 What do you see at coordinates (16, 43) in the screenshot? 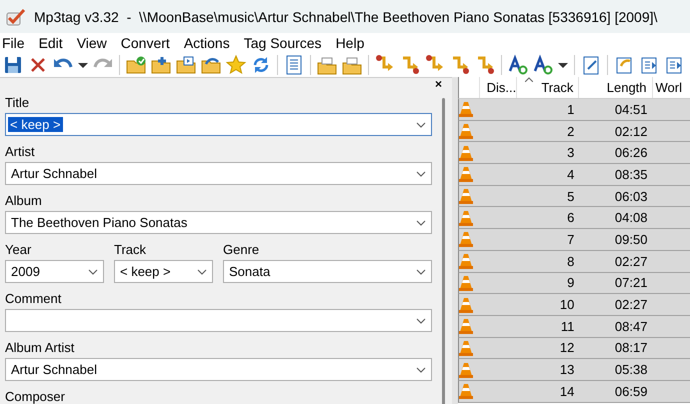
I see `menu-item: File` at bounding box center [16, 43].